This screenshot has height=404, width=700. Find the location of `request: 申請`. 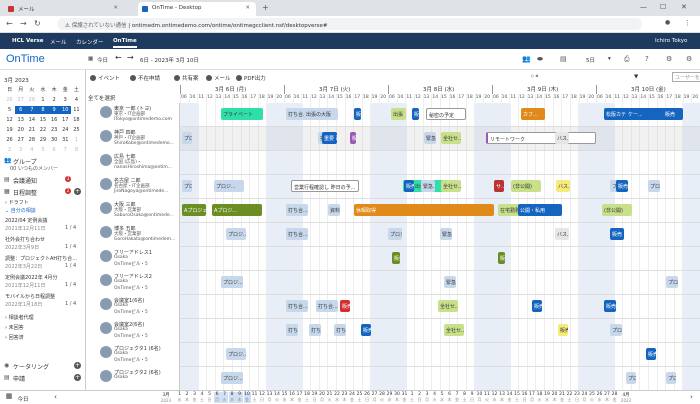

request: 申請 is located at coordinates (19, 378).